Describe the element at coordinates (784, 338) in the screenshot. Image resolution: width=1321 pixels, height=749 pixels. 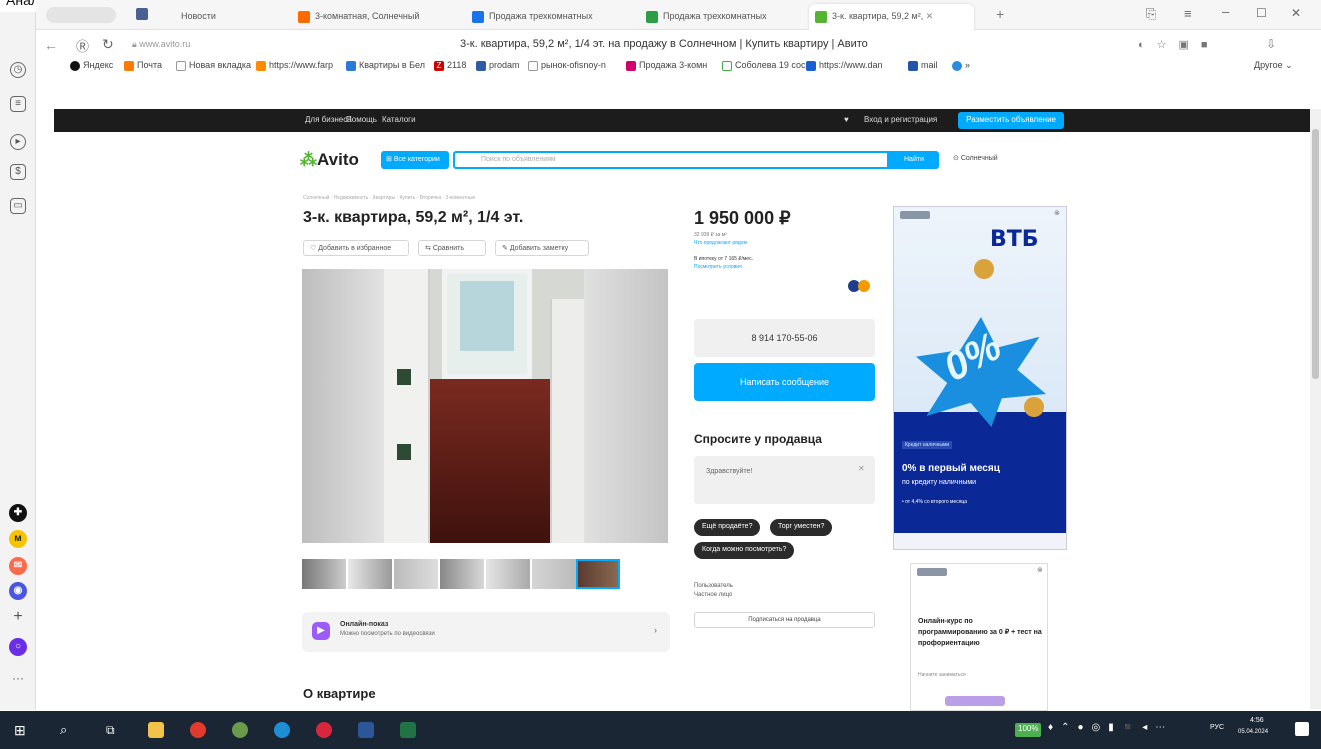
I see `show-phone-button: 8 914 170-55-06` at that location.